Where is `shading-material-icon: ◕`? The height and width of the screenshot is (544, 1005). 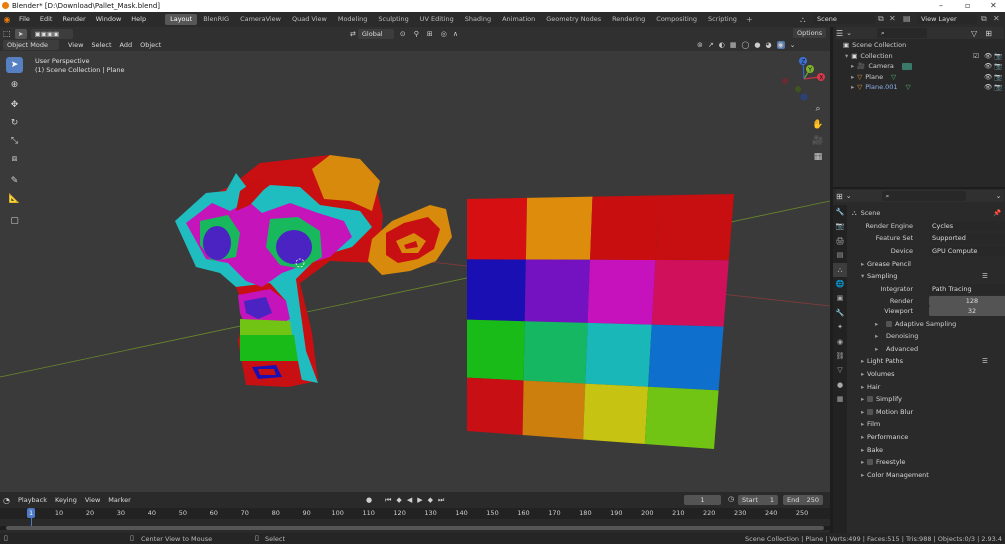
shading-material-icon: ◕ is located at coordinates (768, 45).